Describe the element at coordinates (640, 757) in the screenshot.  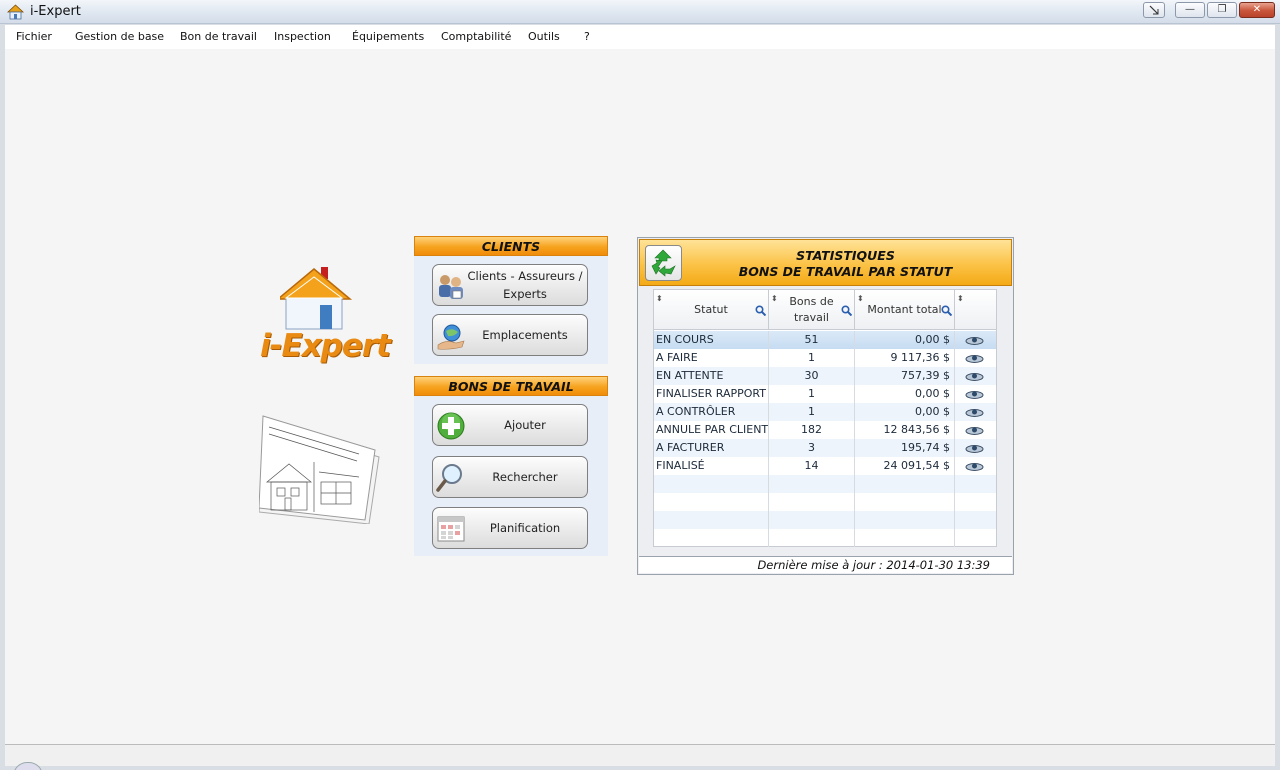
I see `status-bar` at that location.